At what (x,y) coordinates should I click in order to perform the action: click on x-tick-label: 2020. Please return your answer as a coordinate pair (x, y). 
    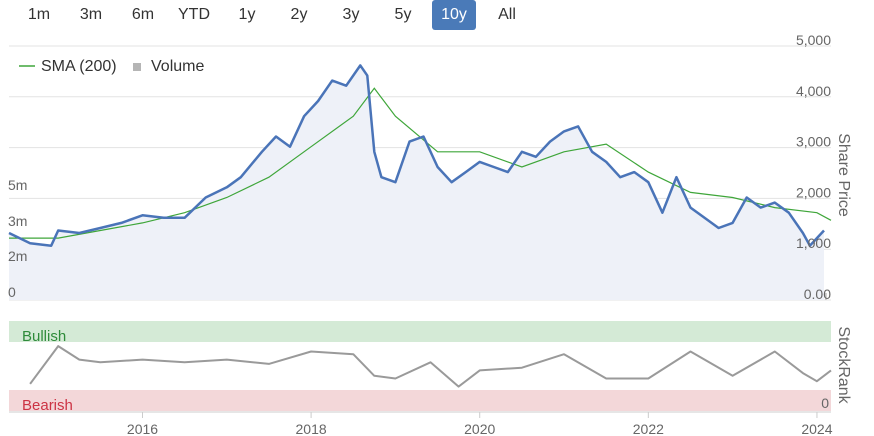
    Looking at the image, I should click on (479, 428).